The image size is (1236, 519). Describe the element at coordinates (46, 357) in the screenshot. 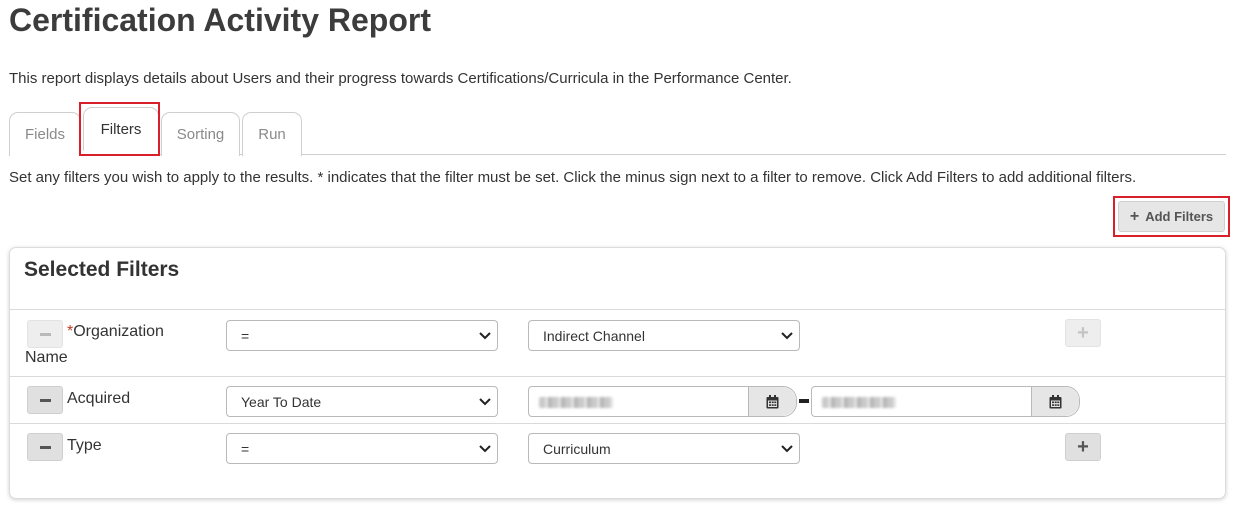

I see `filter-label-continued: Name` at that location.